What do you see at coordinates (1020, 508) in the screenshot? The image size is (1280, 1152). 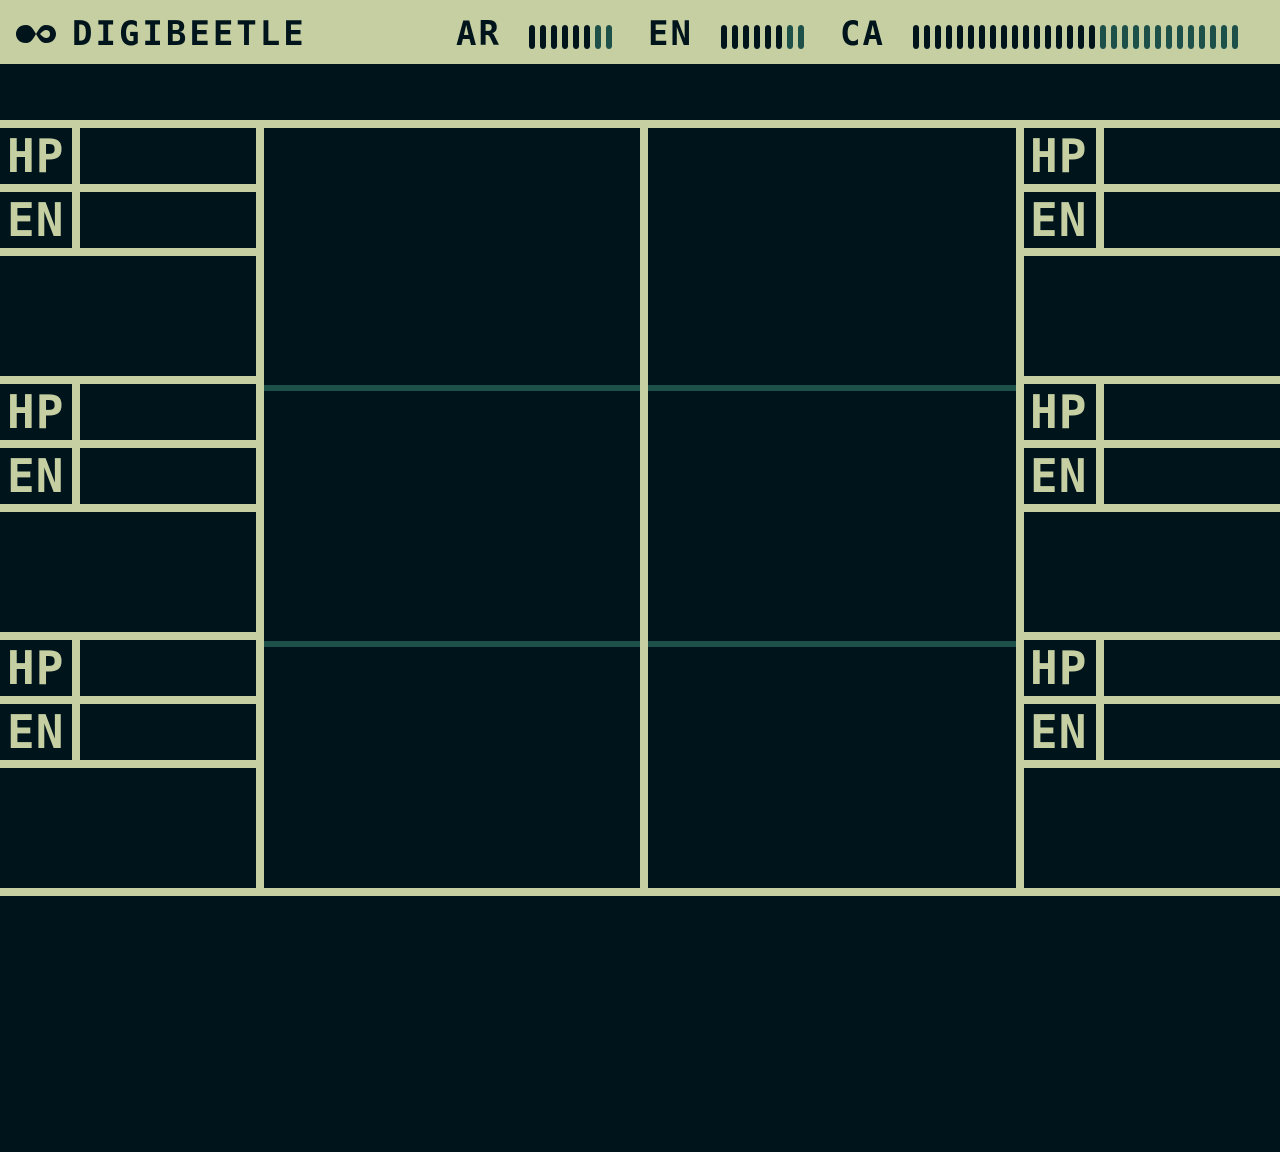 I see `right-column-divider` at bounding box center [1020, 508].